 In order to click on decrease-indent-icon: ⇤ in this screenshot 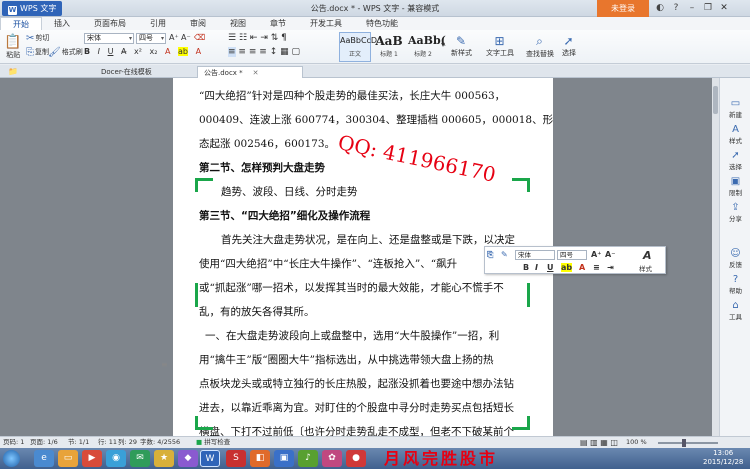, I will do `click(254, 38)`.